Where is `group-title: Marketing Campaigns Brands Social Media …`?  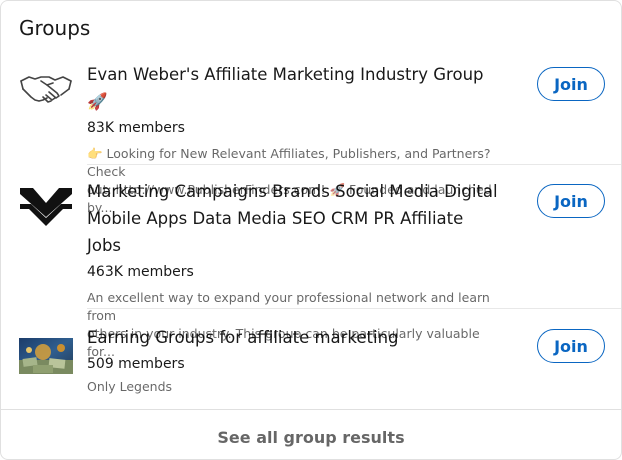
group-title: Marketing Campaigns Brands Social Media … is located at coordinates (294, 218).